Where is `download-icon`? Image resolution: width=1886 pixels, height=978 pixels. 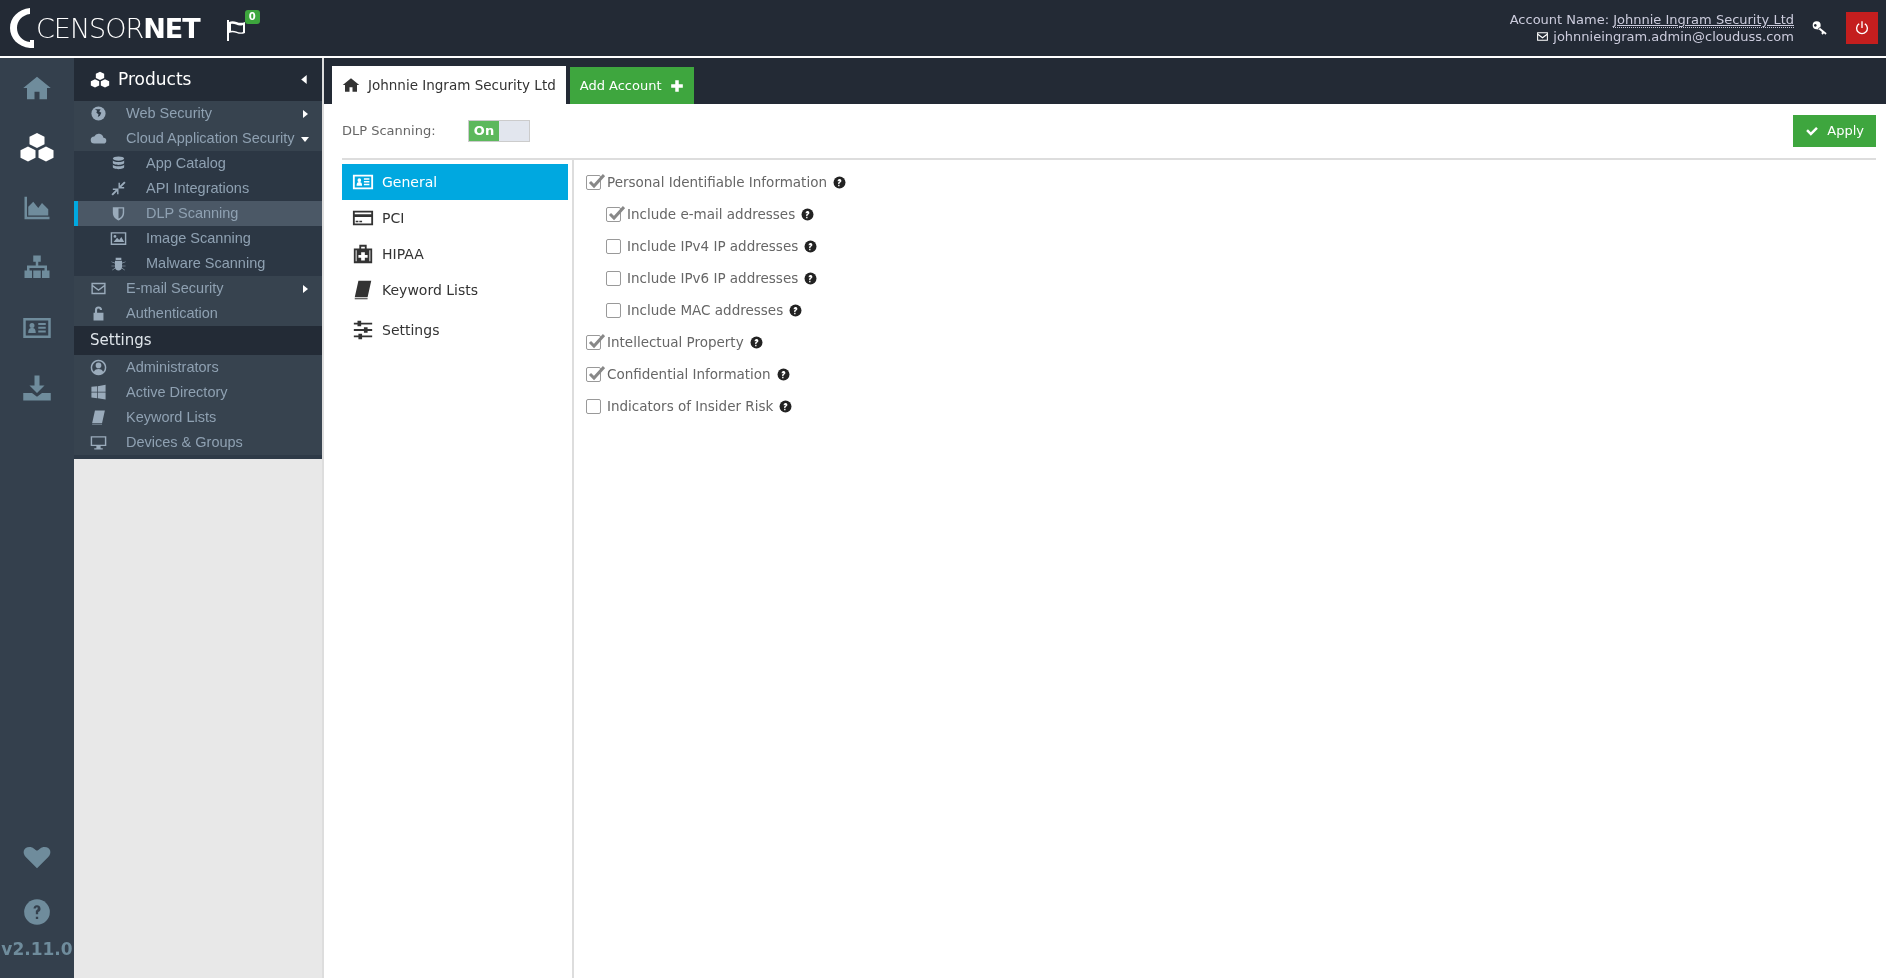 download-icon is located at coordinates (37, 388).